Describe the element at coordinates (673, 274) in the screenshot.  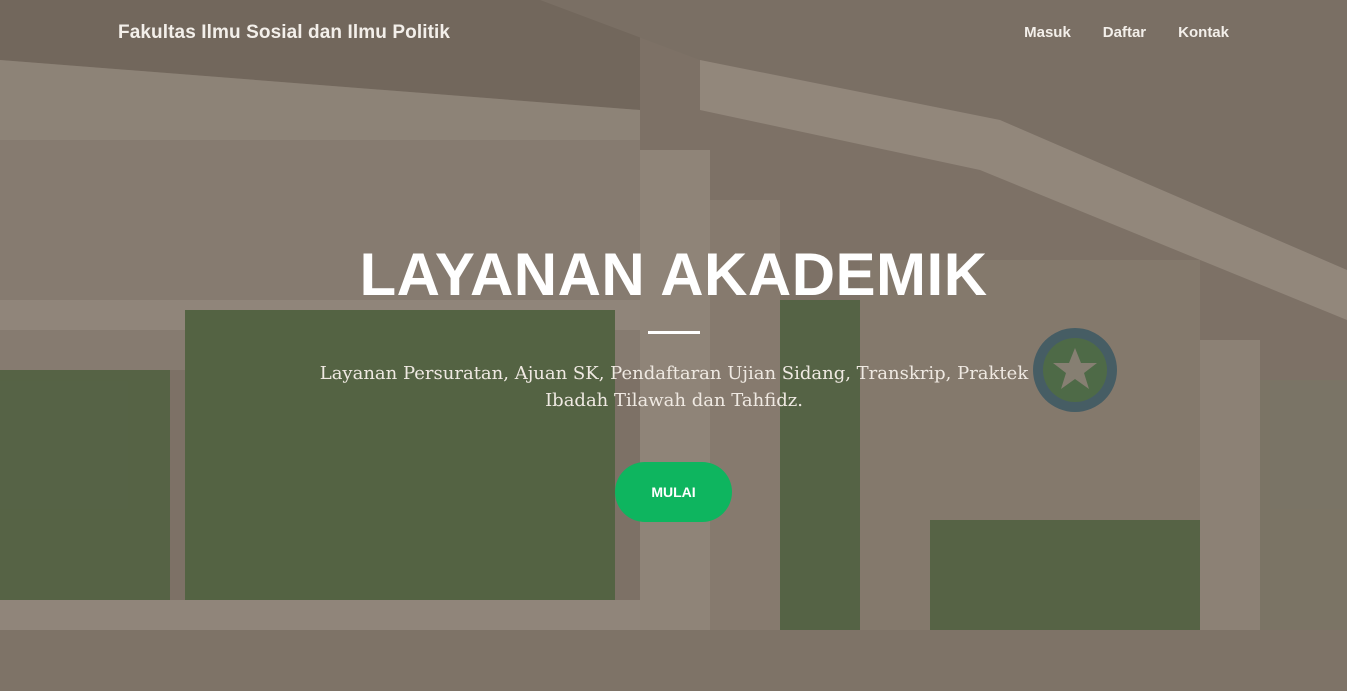
I see `hero-title: LAYANAN AKADEMIK` at that location.